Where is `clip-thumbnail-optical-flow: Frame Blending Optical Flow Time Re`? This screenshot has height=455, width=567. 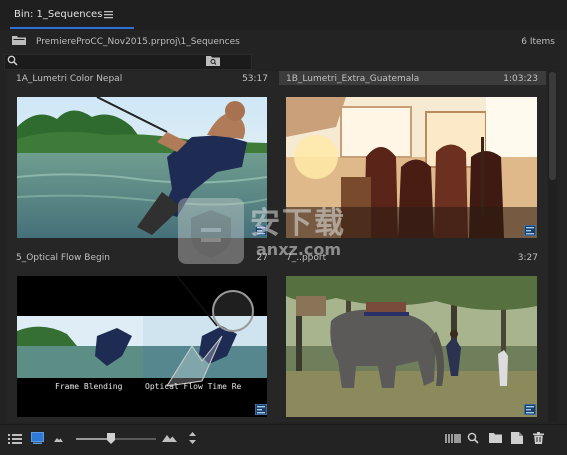 clip-thumbnail-optical-flow: Frame Blending Optical Flow Time Re is located at coordinates (142, 346).